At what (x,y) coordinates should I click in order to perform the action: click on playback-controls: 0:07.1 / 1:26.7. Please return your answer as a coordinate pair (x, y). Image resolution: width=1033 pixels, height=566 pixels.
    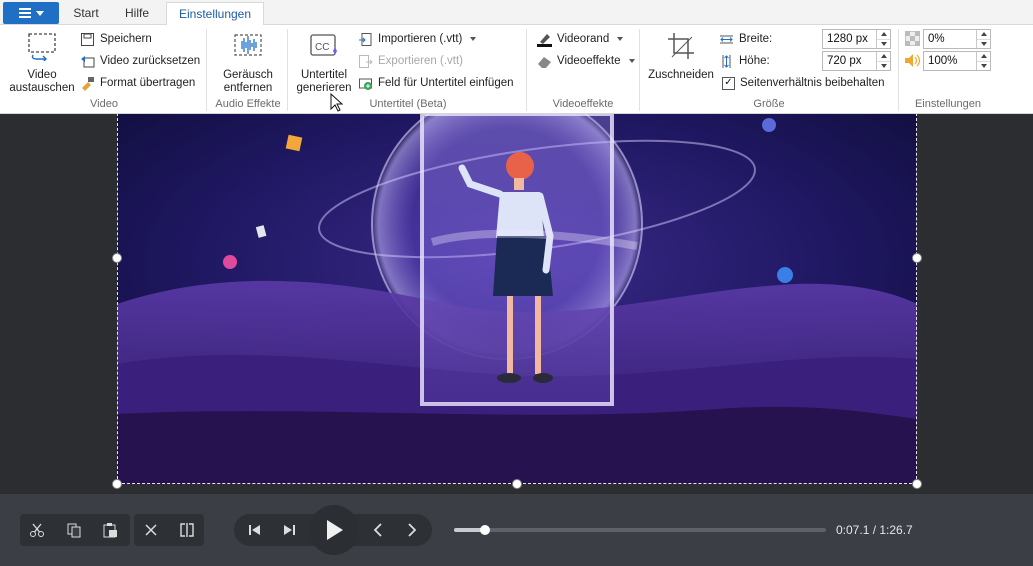
    Looking at the image, I should click on (516, 530).